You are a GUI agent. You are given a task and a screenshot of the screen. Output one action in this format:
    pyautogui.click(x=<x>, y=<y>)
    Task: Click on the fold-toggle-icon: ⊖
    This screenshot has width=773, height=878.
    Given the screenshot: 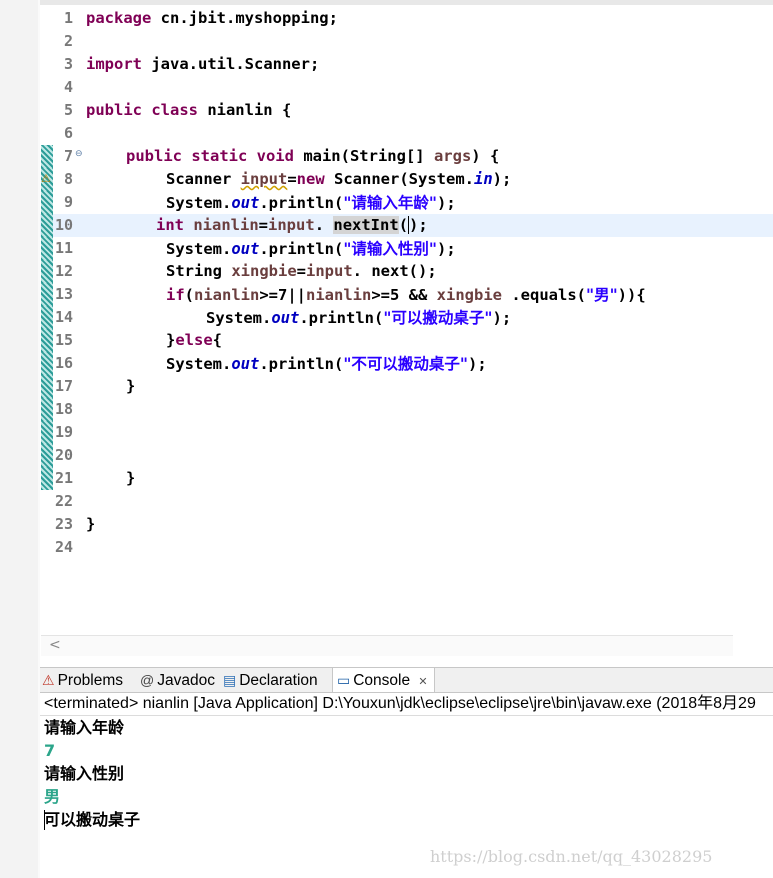 What is the action you would take?
    pyautogui.click(x=79, y=154)
    